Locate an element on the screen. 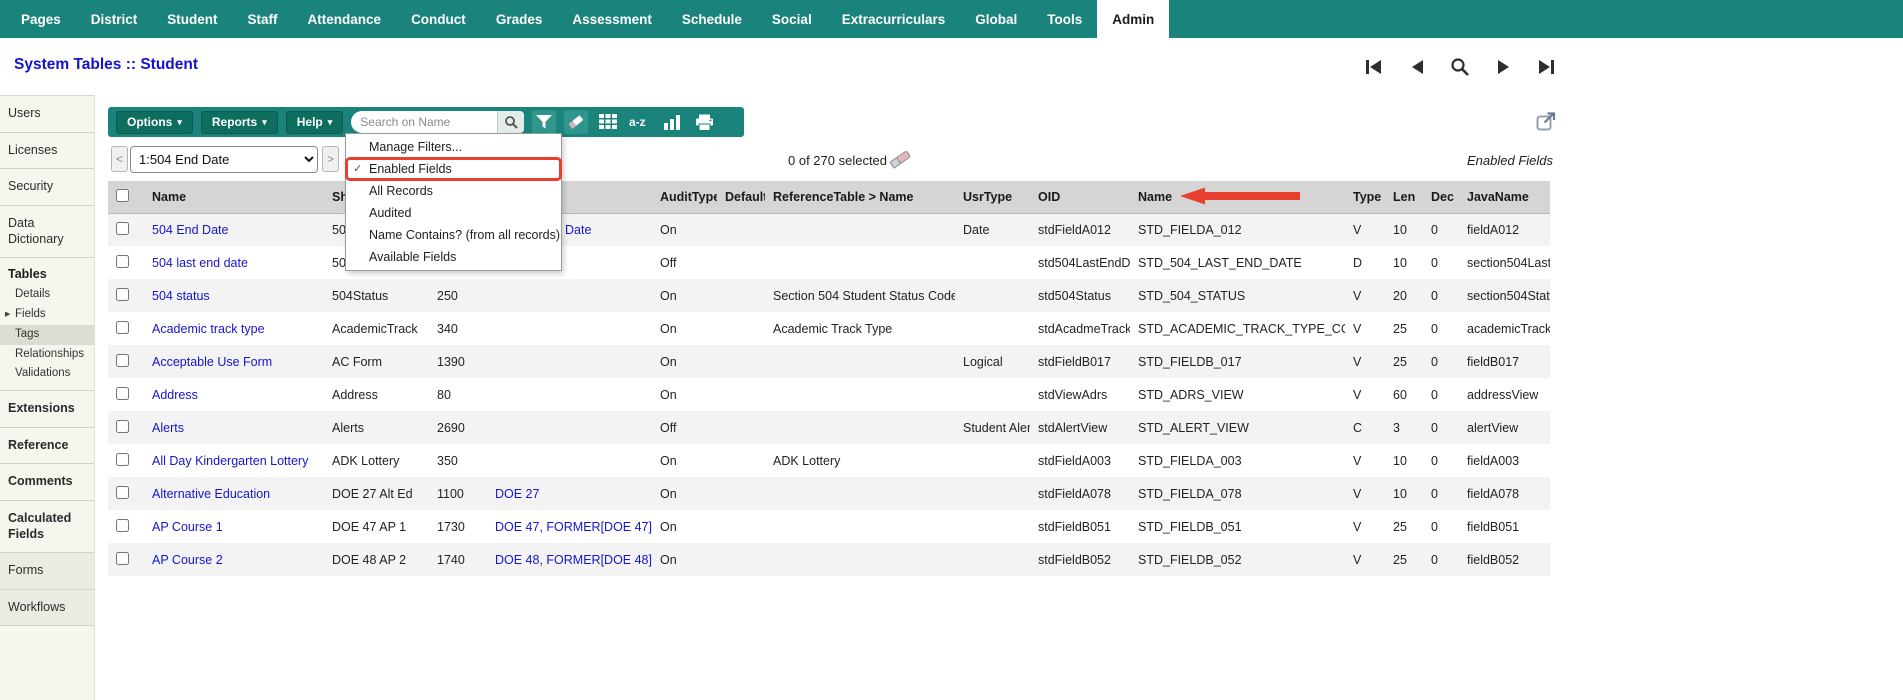  field-name-link: Alternative Education is located at coordinates (211, 494).